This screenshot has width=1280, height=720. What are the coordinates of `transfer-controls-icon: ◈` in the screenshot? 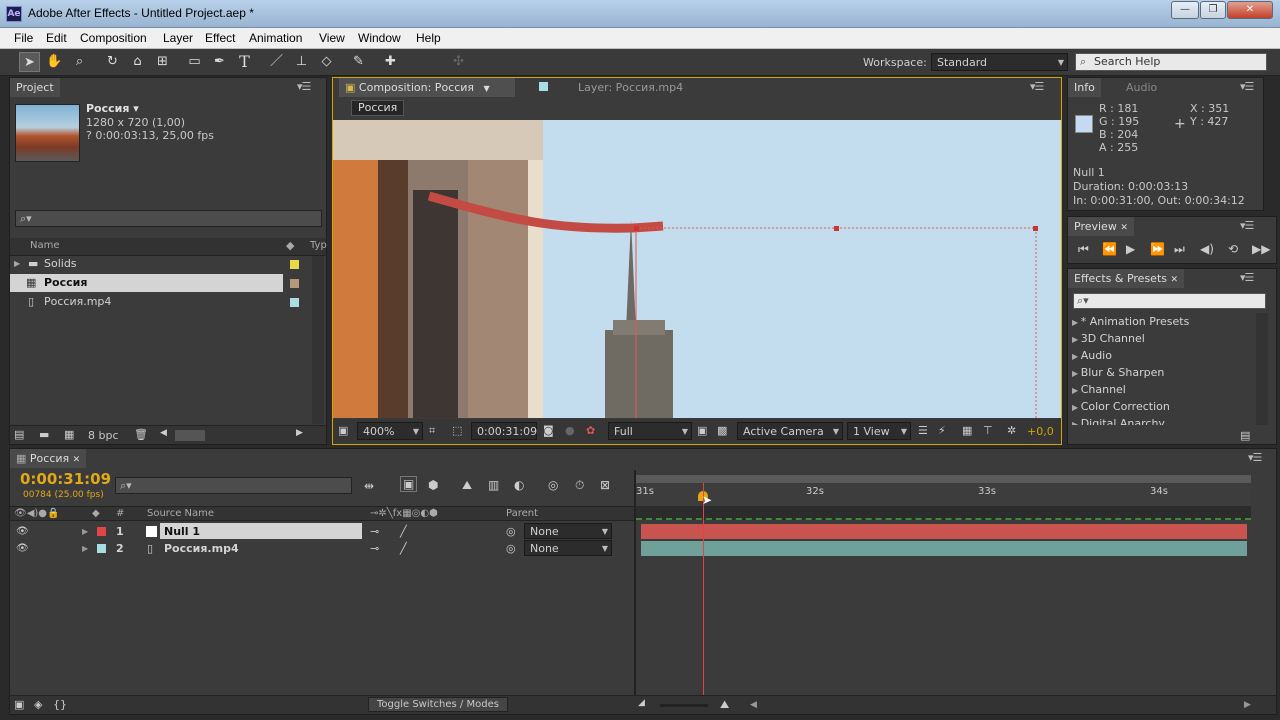 It's located at (38, 704).